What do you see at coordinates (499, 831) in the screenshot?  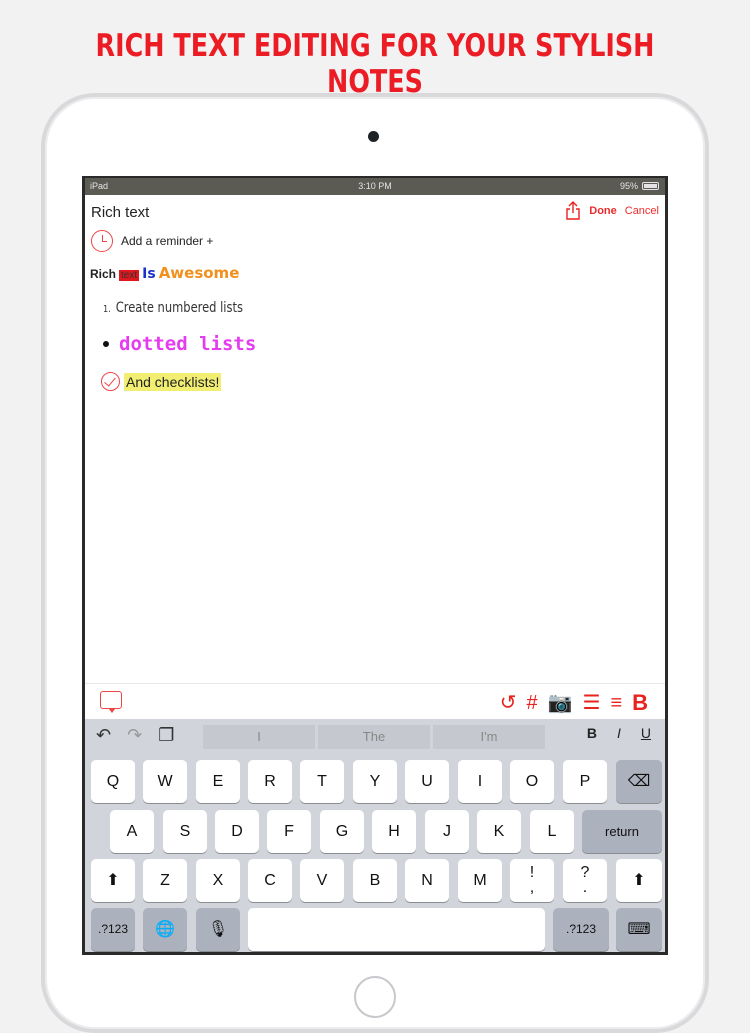 I see `key-k: K` at bounding box center [499, 831].